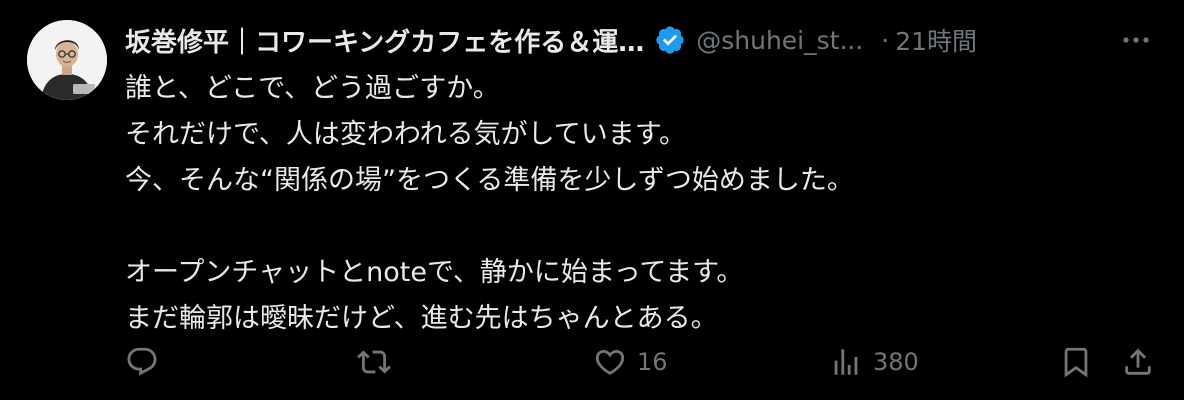  Describe the element at coordinates (434, 272) in the screenshot. I see `tweet-text-line: オープンチャットとnoteで、静かに始まってます。` at that location.